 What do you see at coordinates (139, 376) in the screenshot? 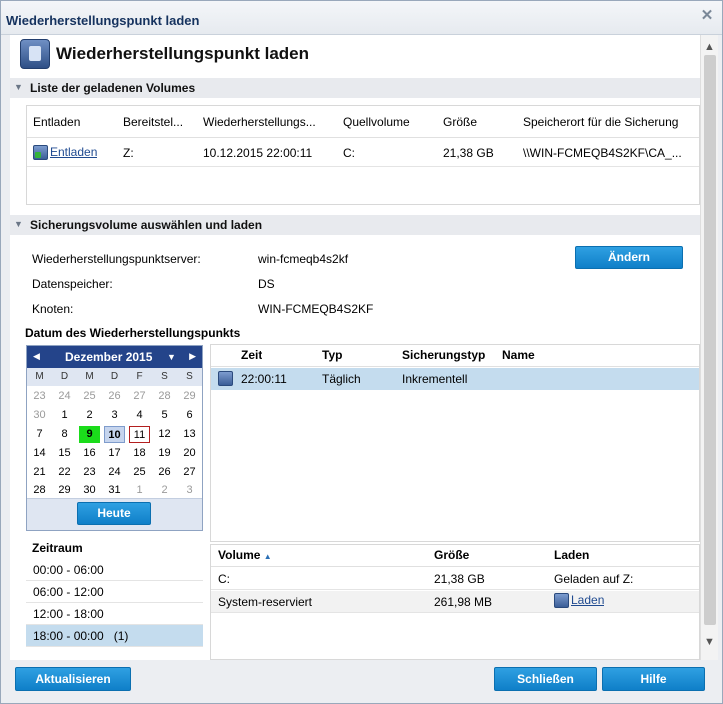
I see `weekday: F` at bounding box center [139, 376].